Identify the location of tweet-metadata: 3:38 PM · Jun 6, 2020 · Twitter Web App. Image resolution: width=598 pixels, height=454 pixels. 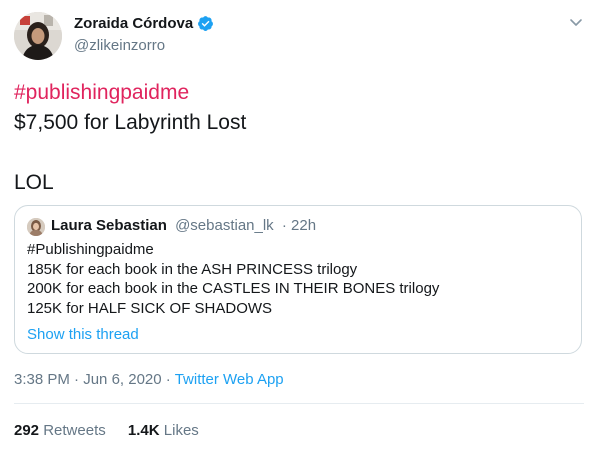
(149, 379).